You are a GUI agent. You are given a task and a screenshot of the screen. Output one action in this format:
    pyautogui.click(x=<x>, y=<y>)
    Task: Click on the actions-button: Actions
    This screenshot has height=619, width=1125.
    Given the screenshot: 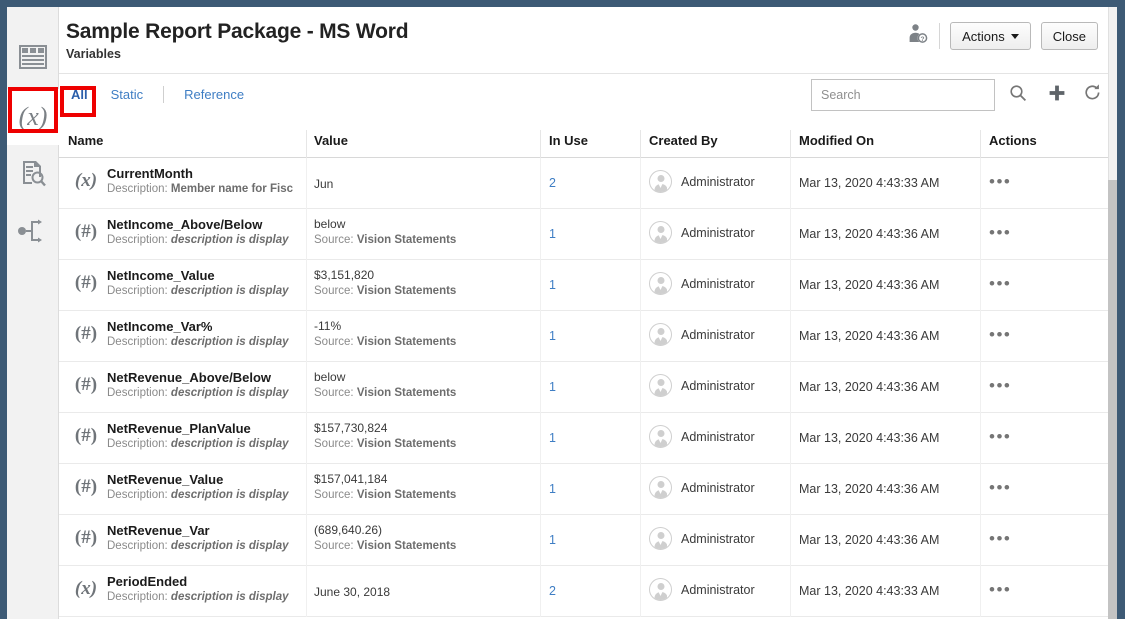 What is the action you would take?
    pyautogui.click(x=990, y=36)
    